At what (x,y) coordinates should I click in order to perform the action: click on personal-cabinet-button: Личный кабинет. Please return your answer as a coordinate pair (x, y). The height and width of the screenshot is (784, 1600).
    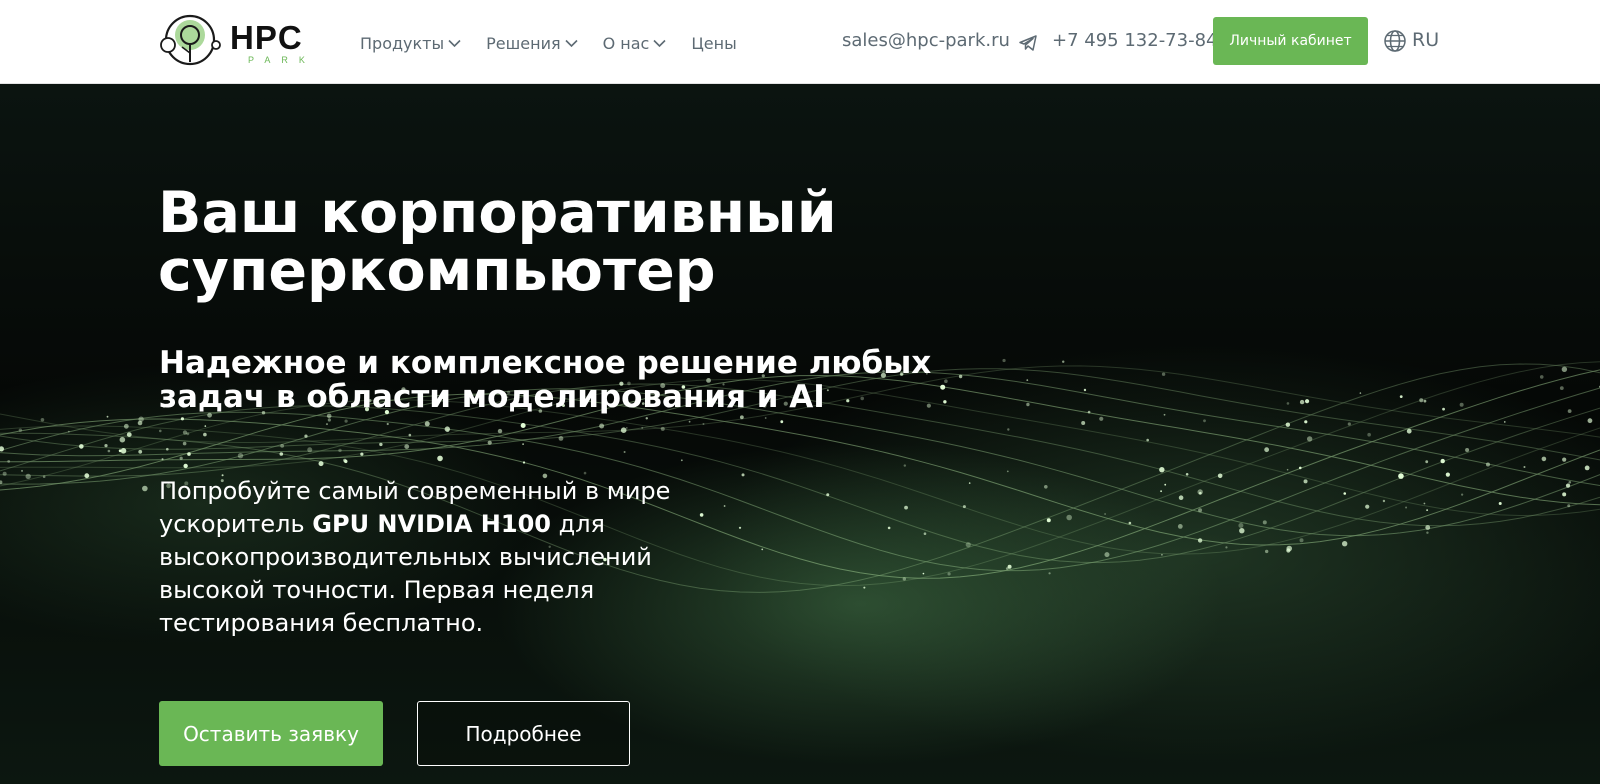
    Looking at the image, I should click on (1290, 41).